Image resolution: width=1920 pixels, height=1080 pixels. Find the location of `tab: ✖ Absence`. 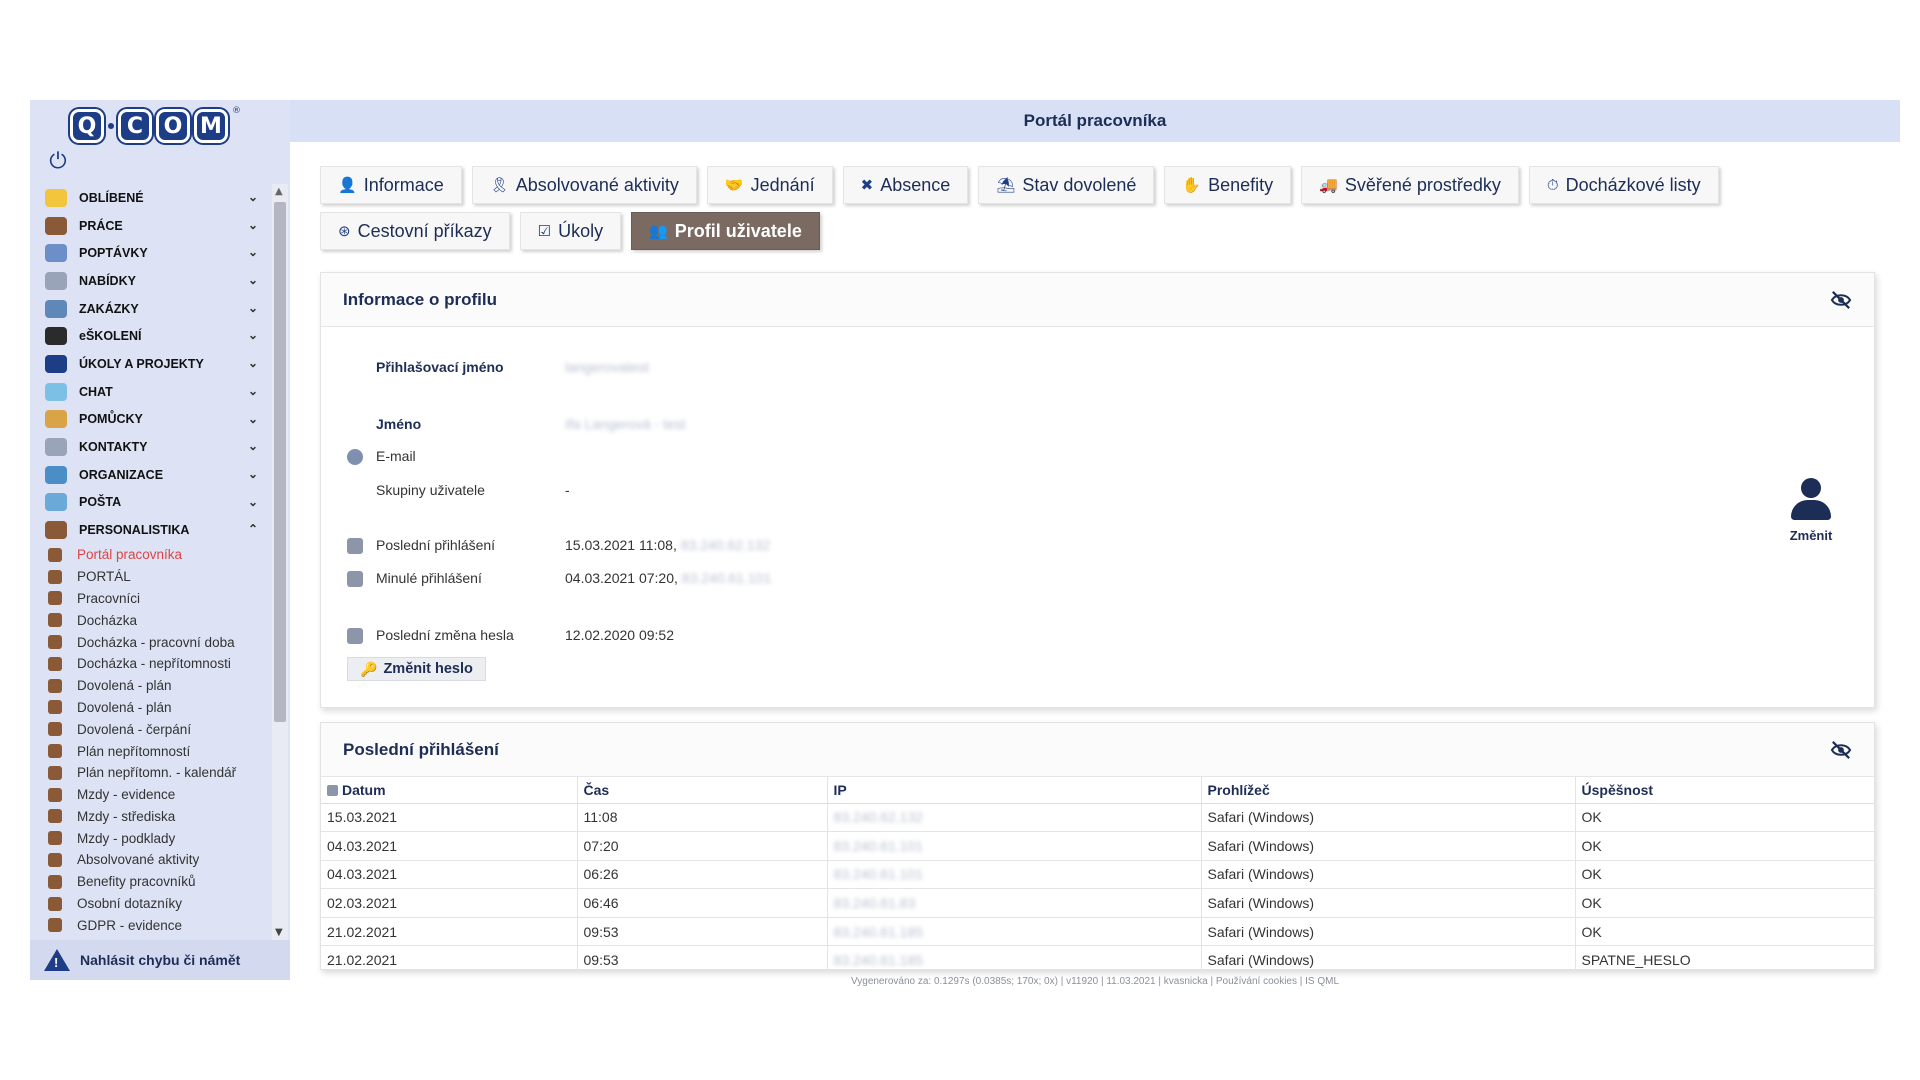

tab: ✖ Absence is located at coordinates (905, 185).